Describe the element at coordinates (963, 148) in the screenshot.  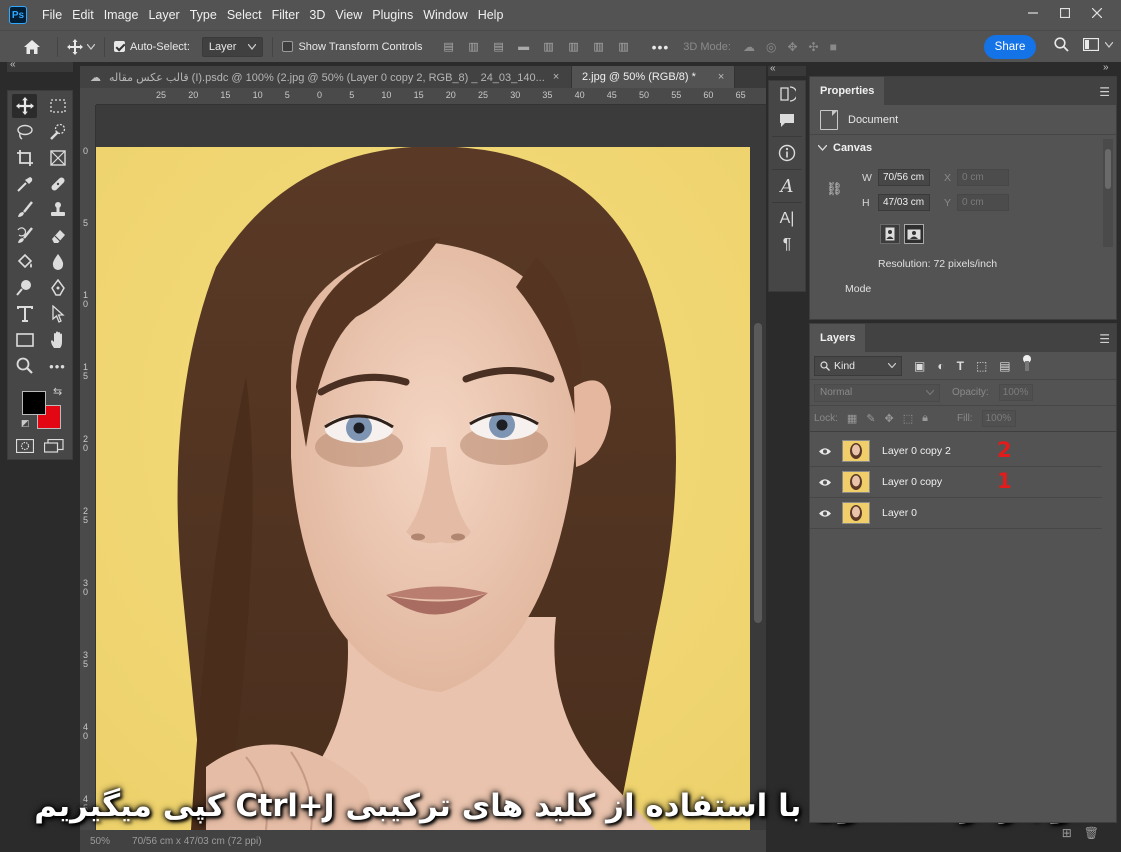
I see `canvas-section-header: Canvas` at that location.